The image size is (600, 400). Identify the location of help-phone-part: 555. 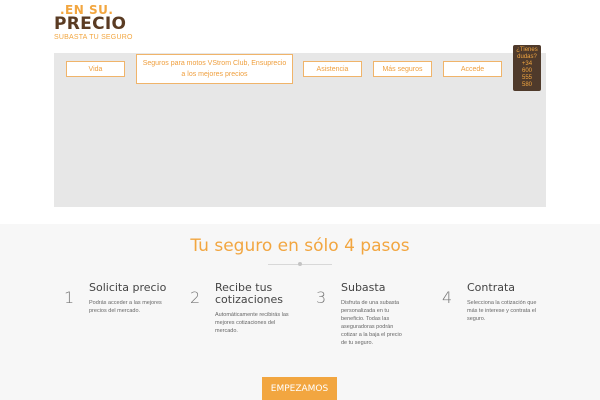
(526, 78).